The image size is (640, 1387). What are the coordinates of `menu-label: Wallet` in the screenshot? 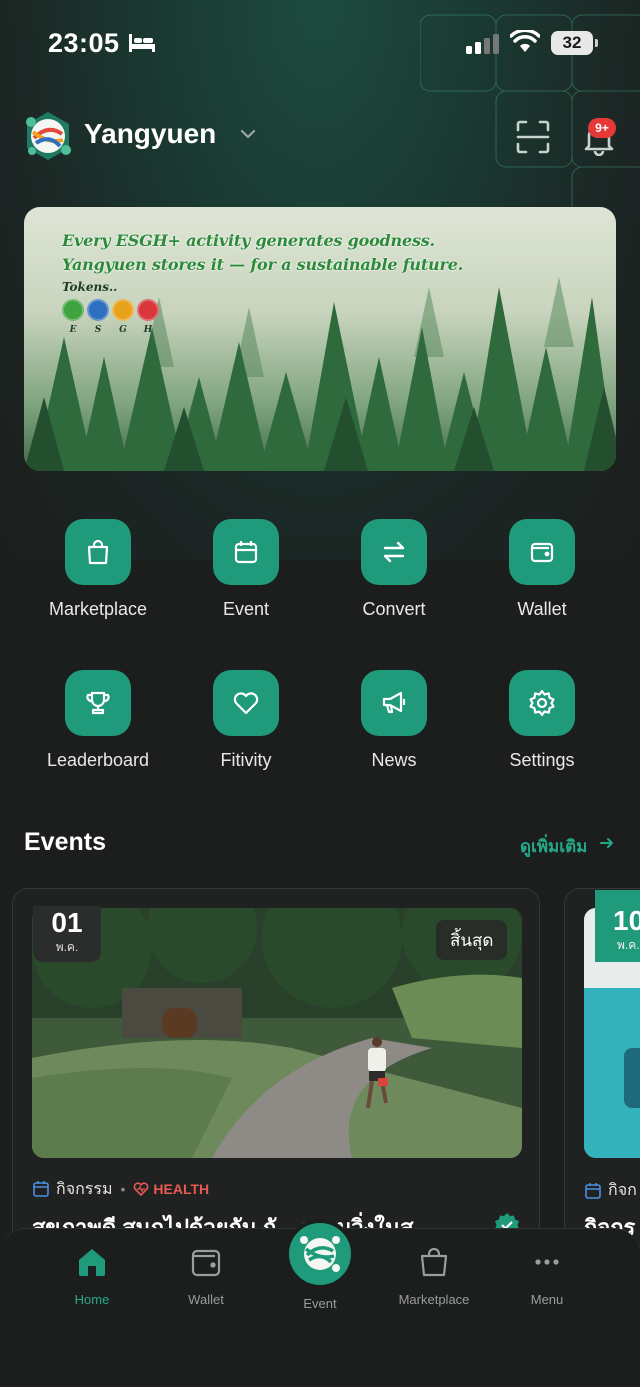 It's located at (542, 609).